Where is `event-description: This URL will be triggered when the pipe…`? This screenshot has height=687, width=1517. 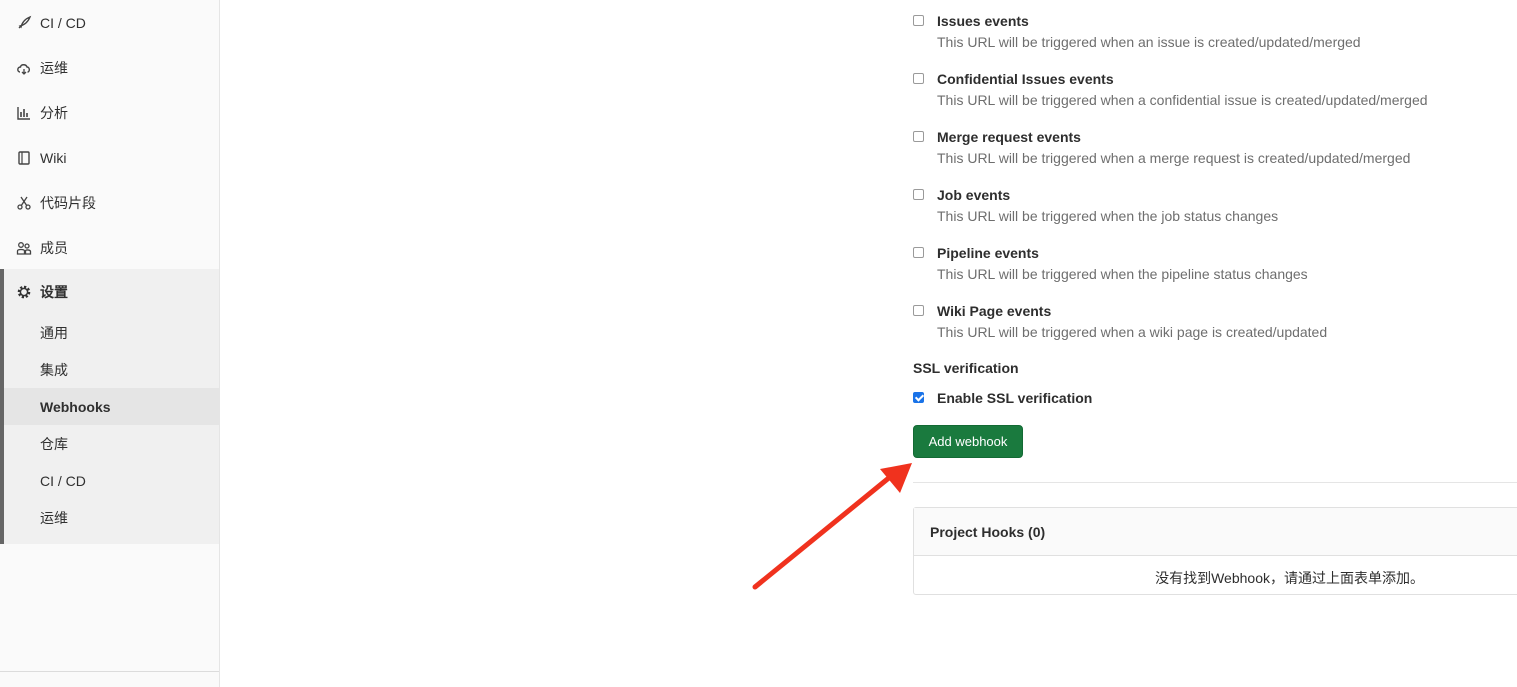 event-description: This URL will be triggered when the pipe… is located at coordinates (1122, 274).